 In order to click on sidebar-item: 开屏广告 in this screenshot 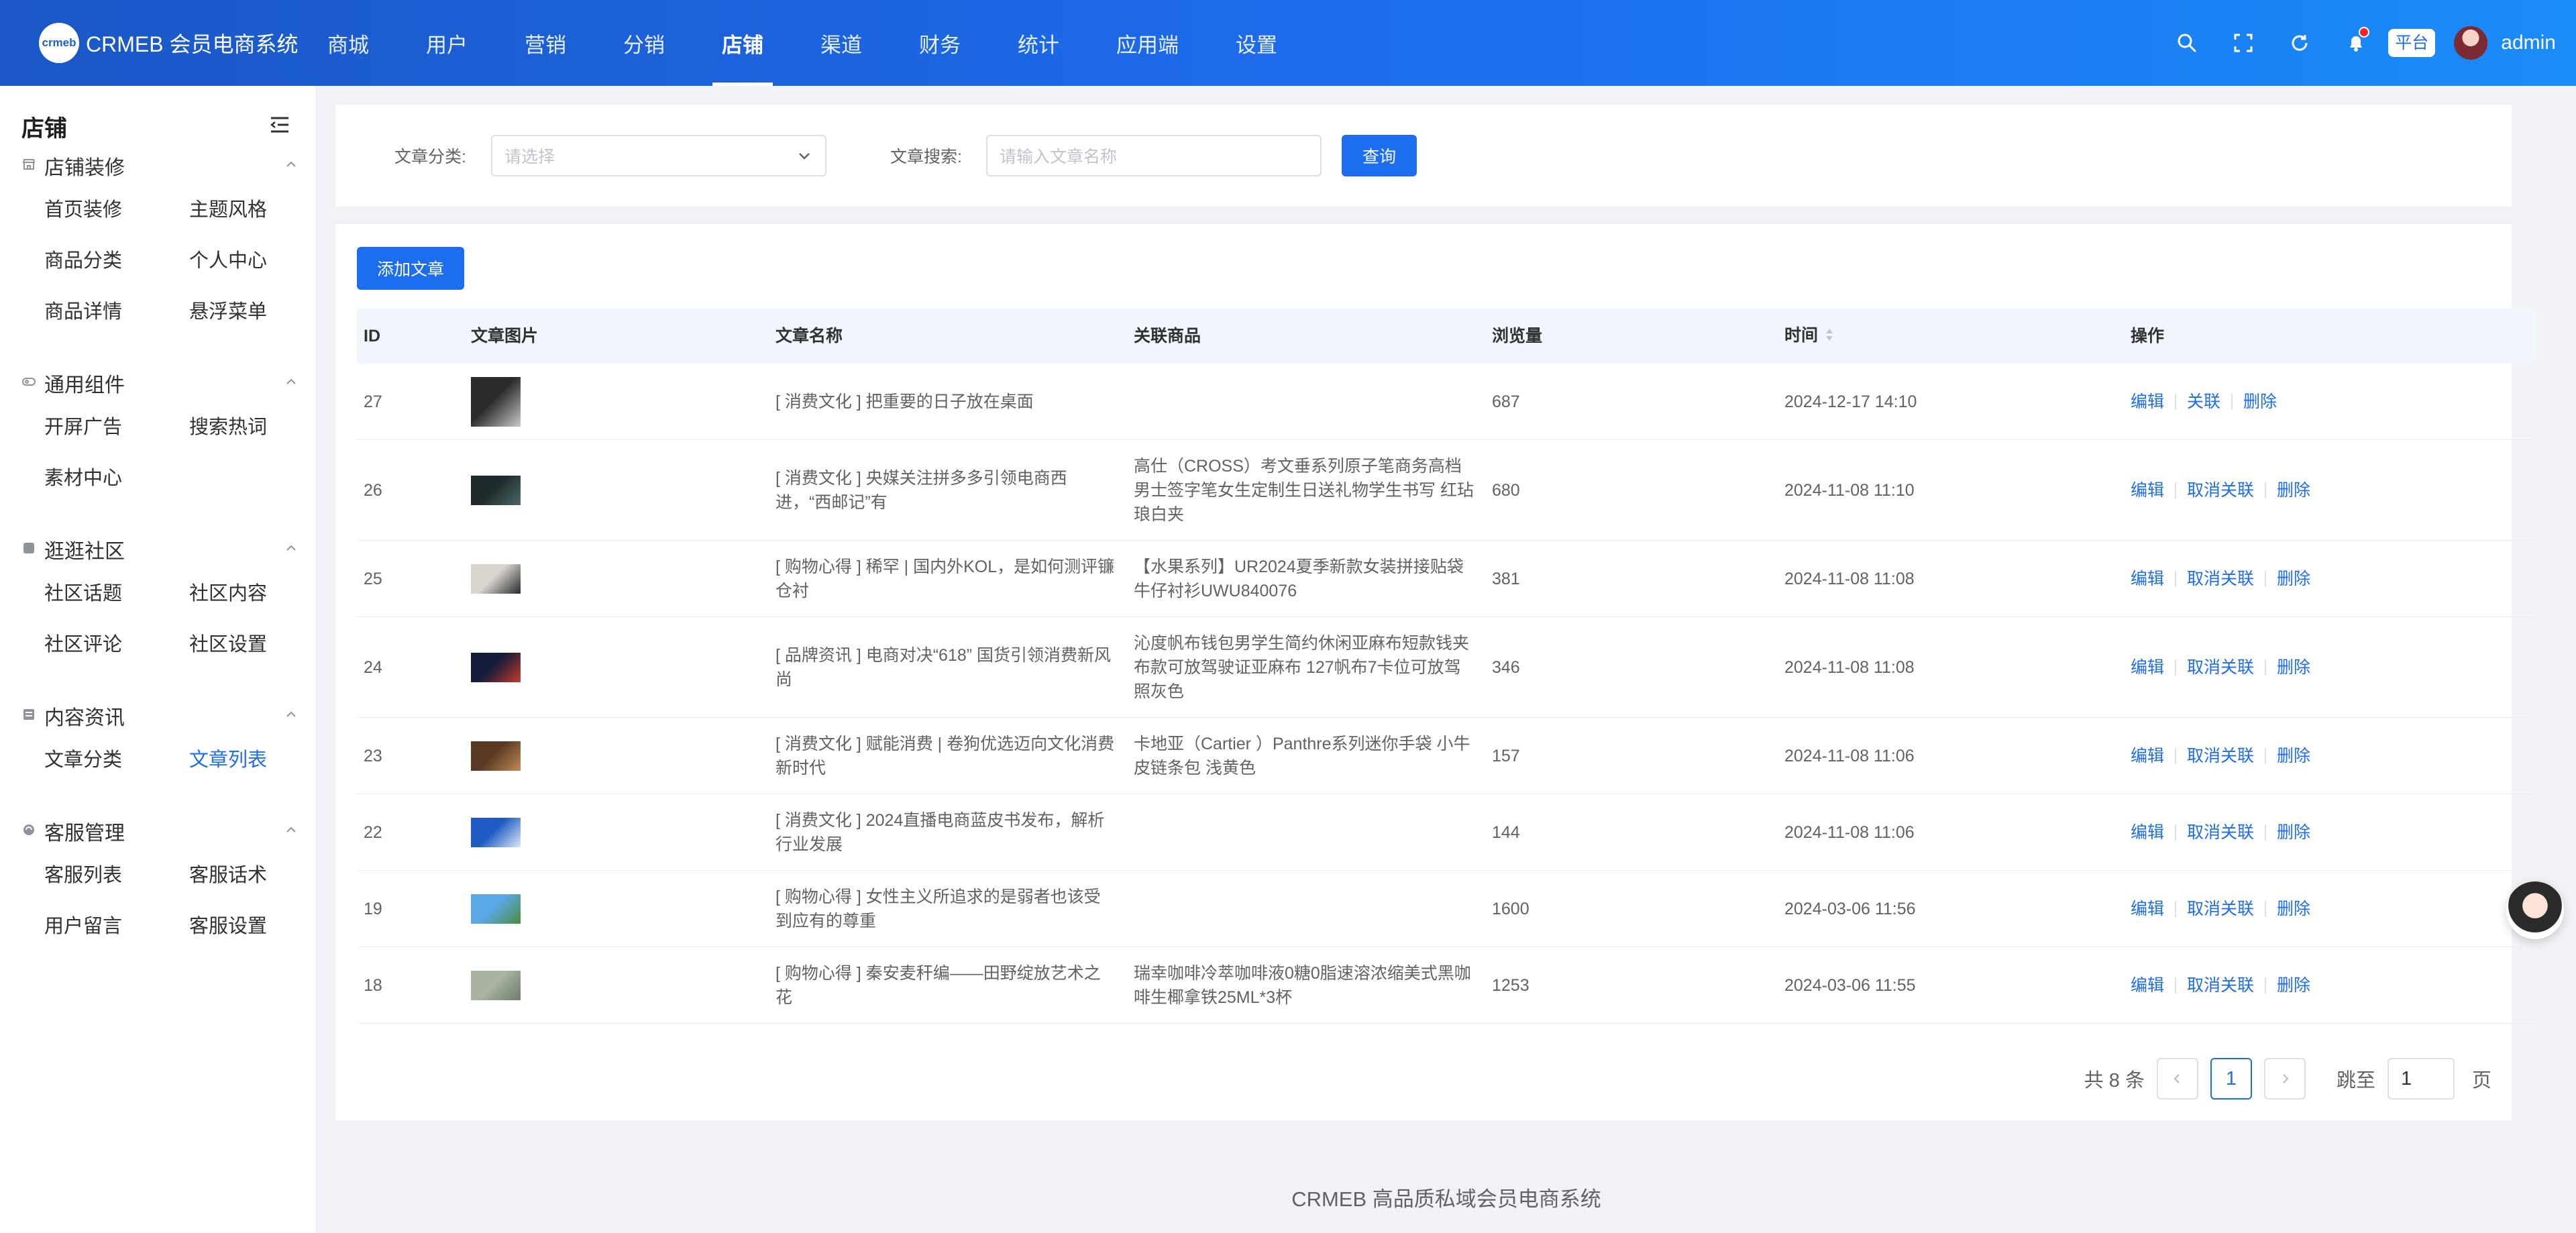, I will do `click(116, 426)`.